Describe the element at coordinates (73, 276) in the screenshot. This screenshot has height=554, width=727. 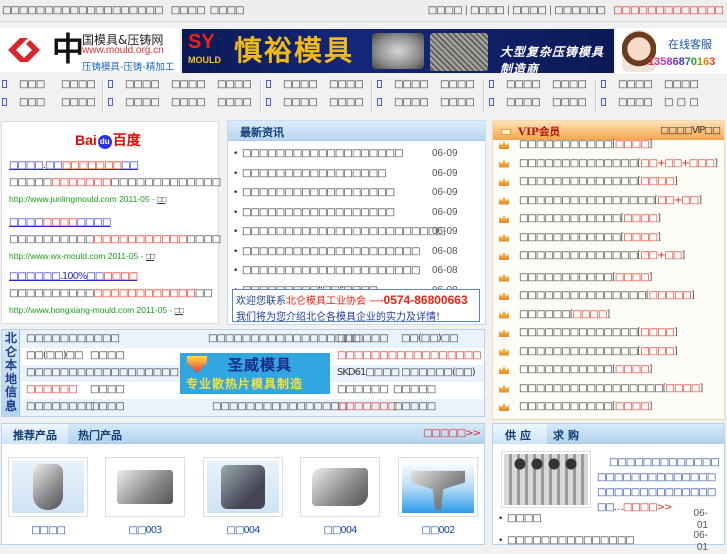
I see `ad-title: □□□□□□.100%□□□□□□` at that location.